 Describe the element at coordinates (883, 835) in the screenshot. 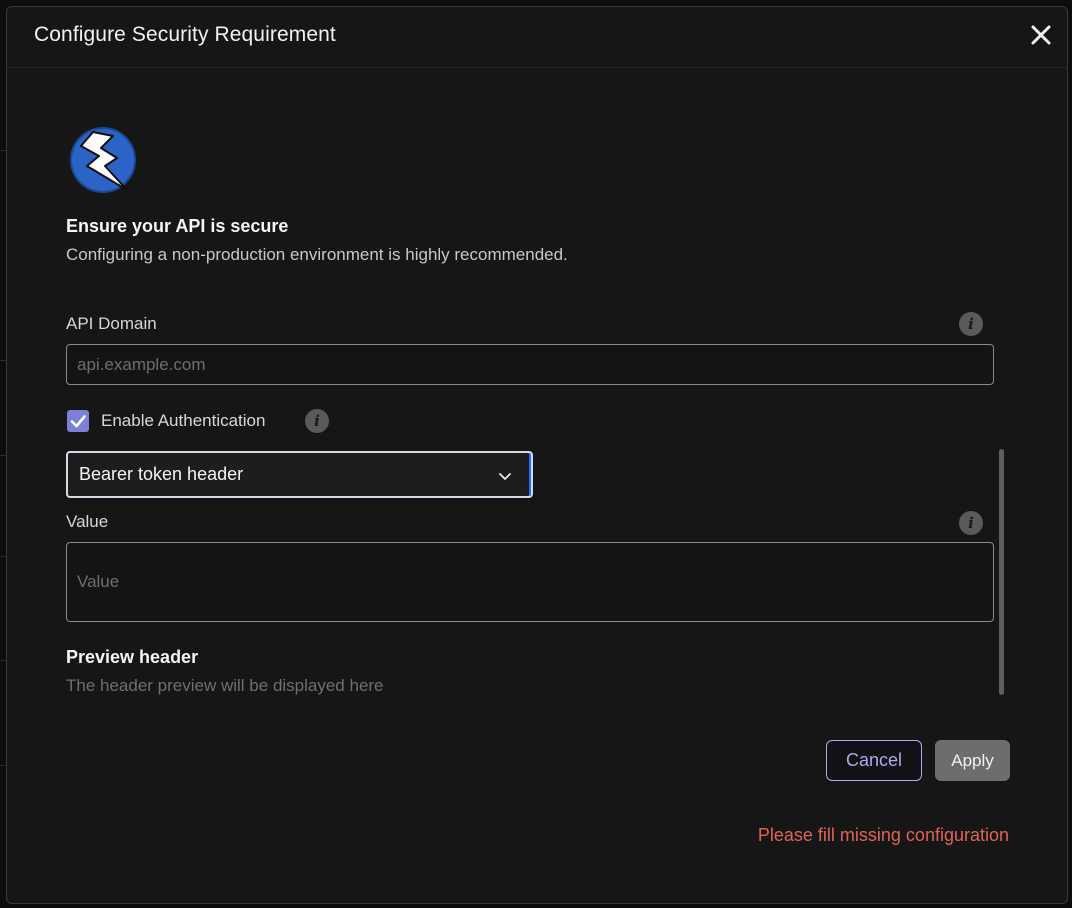

I see `error-message: Please fill missing configuration` at that location.